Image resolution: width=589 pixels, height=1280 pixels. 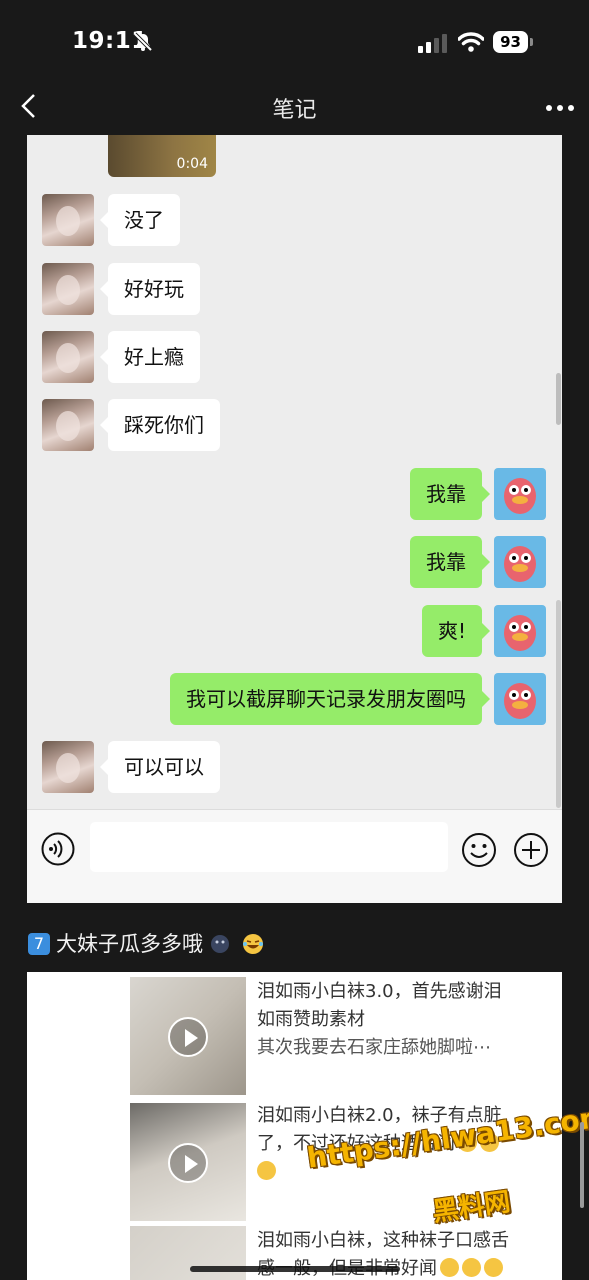 I want to click on section-title: 大妹子瓜多多哦, so click(x=129, y=944).